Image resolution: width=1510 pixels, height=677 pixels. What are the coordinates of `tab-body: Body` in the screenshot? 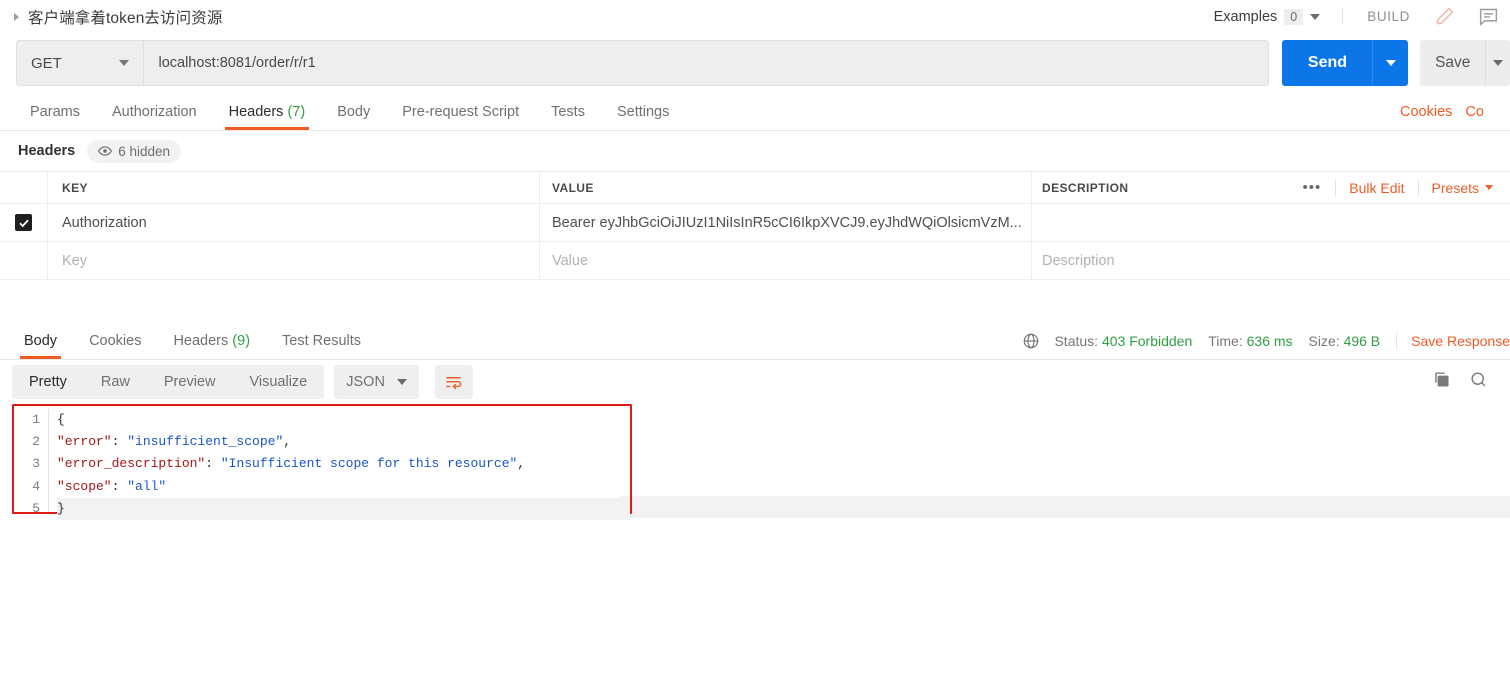 It's located at (353, 117).